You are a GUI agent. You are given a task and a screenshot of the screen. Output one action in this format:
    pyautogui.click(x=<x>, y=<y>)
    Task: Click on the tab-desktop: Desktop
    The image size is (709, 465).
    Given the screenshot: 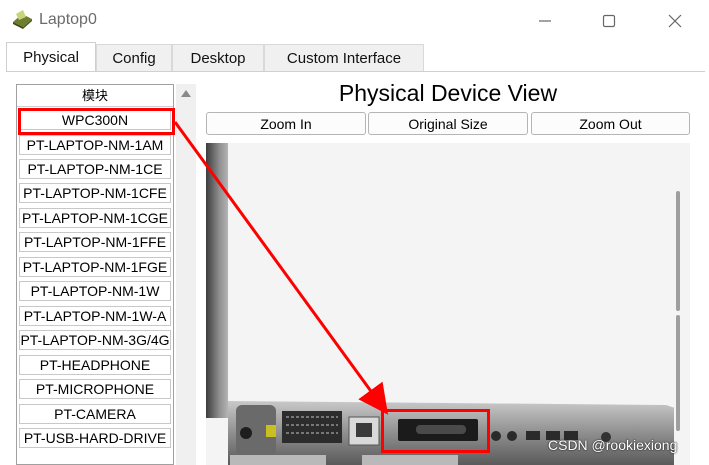 What is the action you would take?
    pyautogui.click(x=218, y=57)
    